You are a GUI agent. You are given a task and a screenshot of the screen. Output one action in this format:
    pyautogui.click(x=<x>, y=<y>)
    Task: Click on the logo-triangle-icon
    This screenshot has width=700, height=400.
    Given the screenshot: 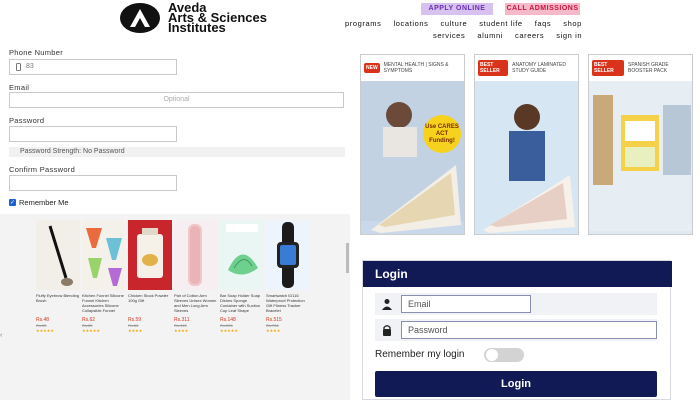 What is the action you would take?
    pyautogui.click(x=140, y=18)
    